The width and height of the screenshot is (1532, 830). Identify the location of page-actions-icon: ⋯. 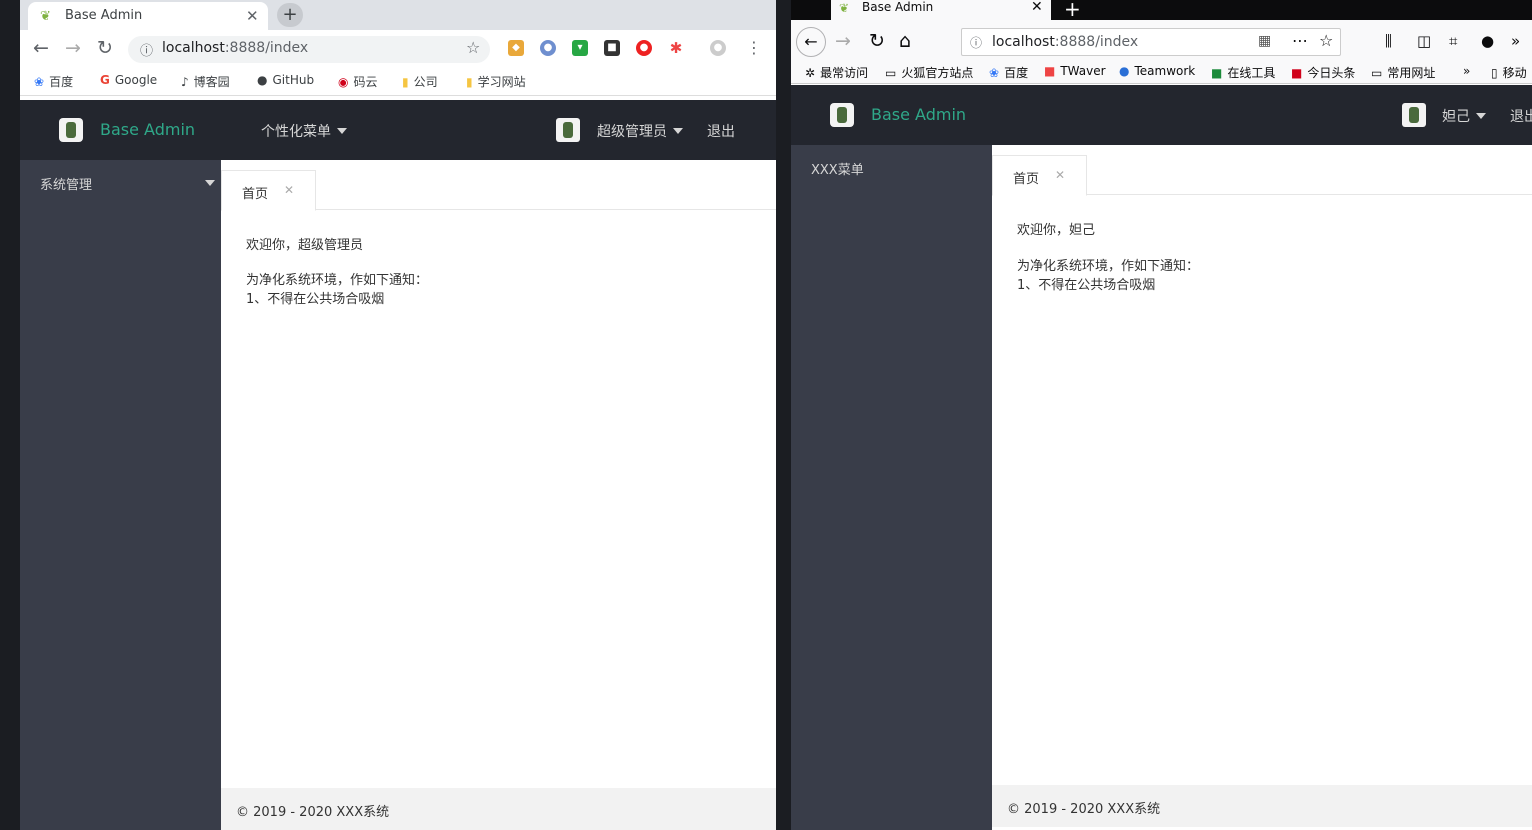
(1300, 40).